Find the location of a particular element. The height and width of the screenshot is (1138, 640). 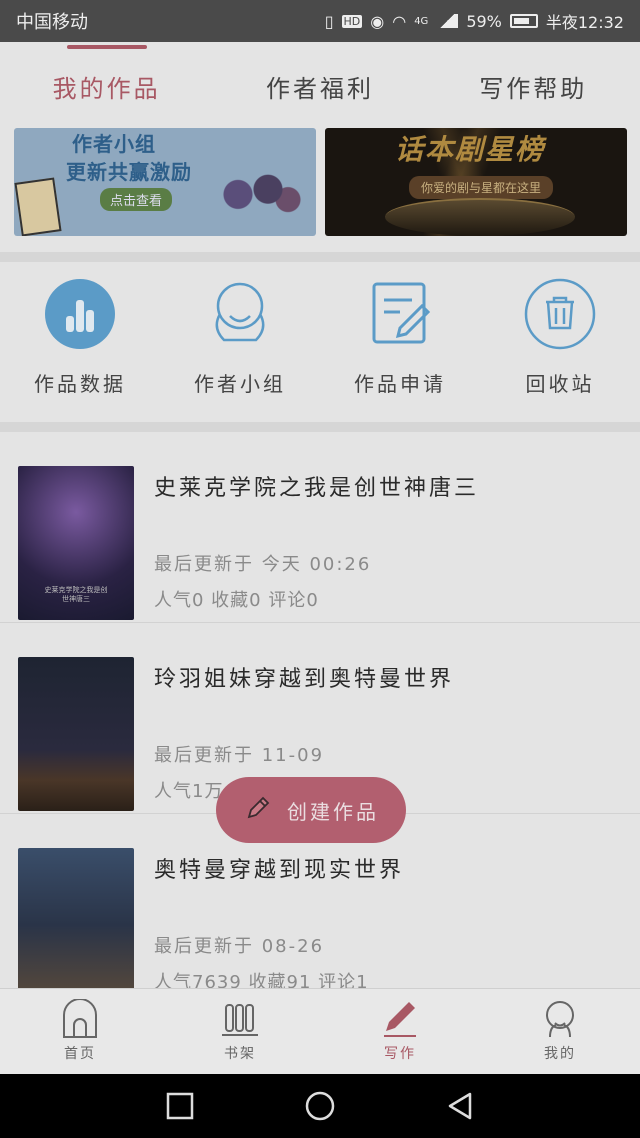

bottom-tab-bar: 首页 书架 写作 我的 is located at coordinates (320, 1031).